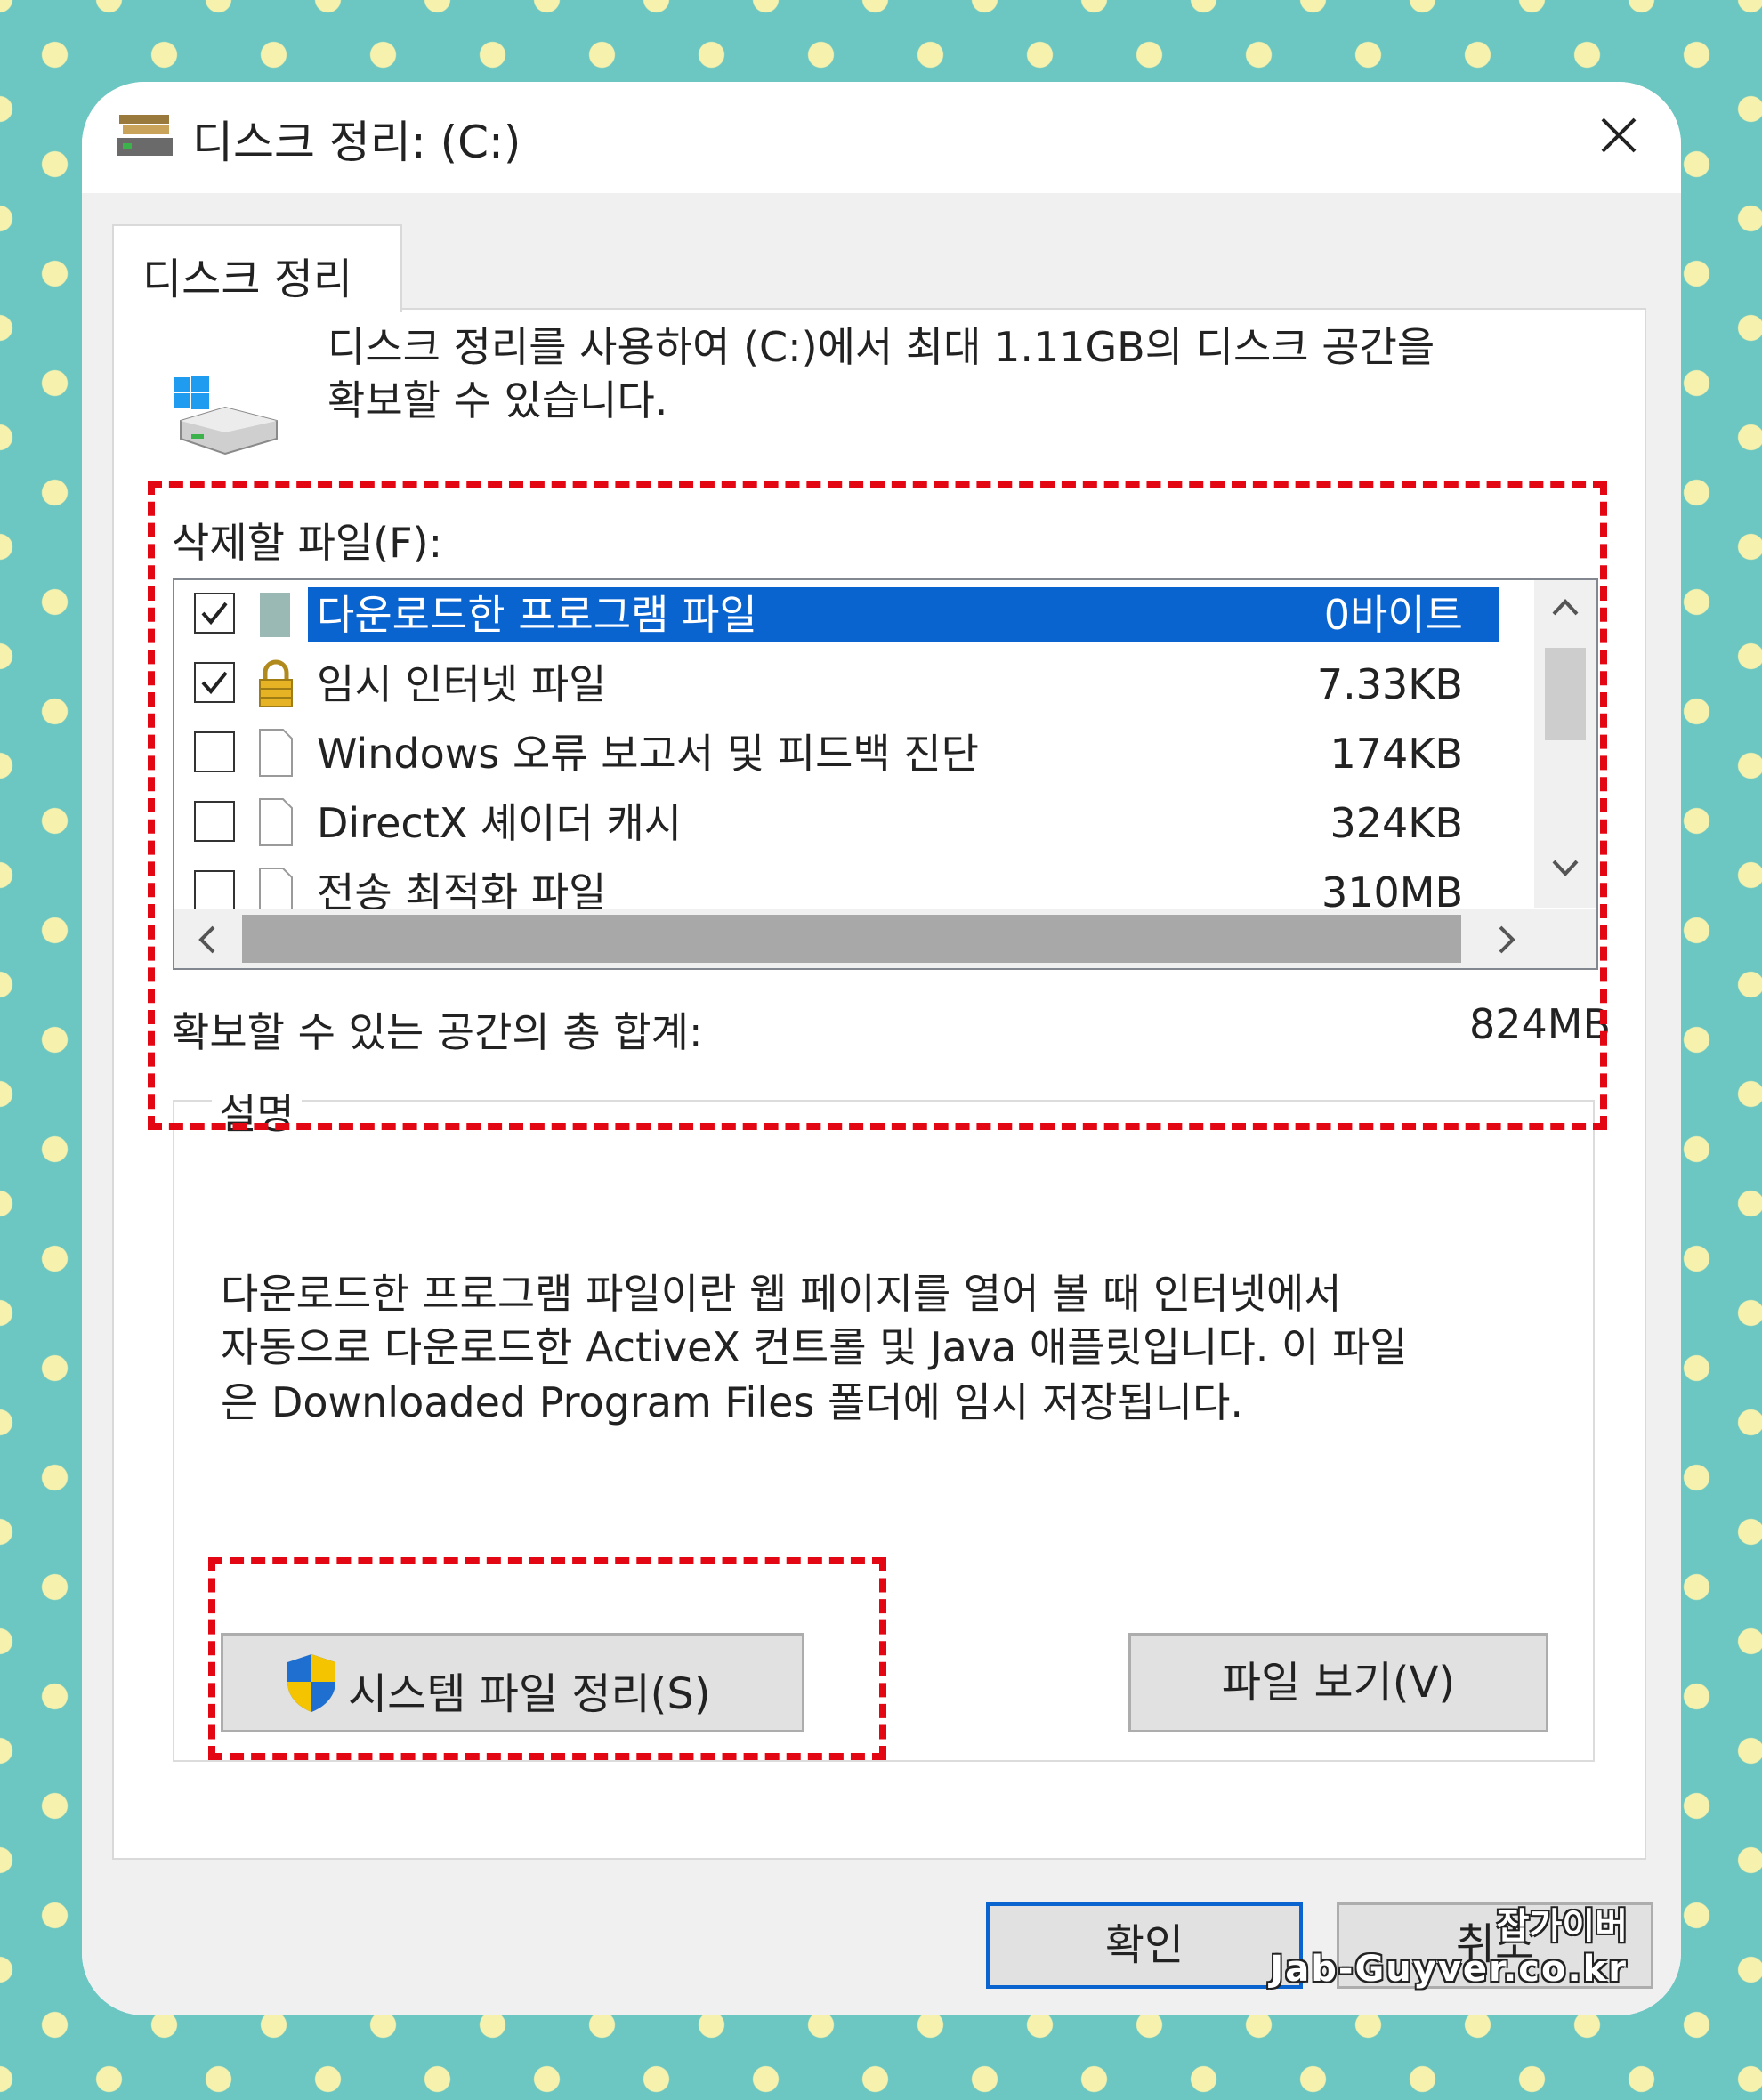  What do you see at coordinates (1393, 614) in the screenshot?
I see `list-item-size: 0바이트` at bounding box center [1393, 614].